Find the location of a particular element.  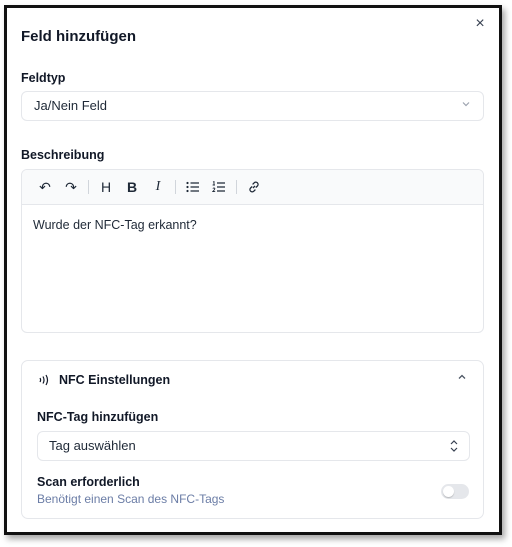

italic-button: I is located at coordinates (158, 187).